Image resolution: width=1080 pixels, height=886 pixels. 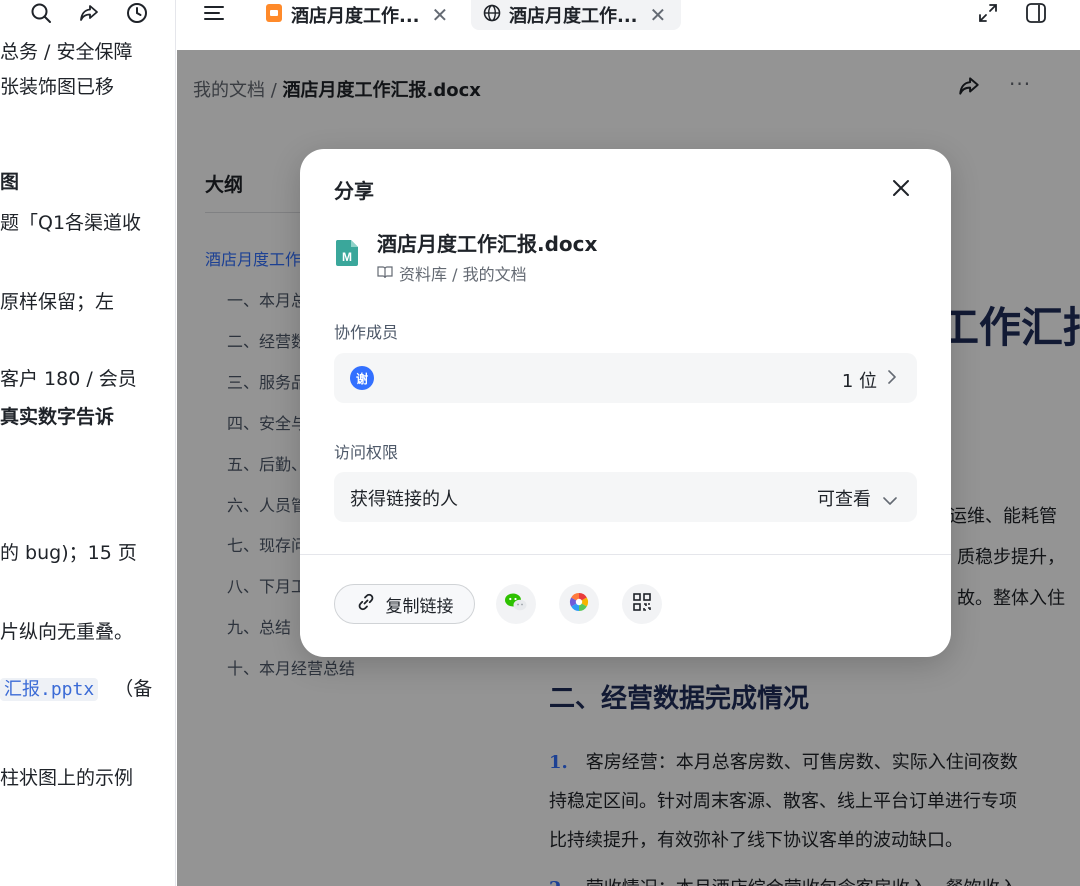 What do you see at coordinates (67, 632) in the screenshot?
I see `chat-text-line: 片纵向无重叠。` at bounding box center [67, 632].